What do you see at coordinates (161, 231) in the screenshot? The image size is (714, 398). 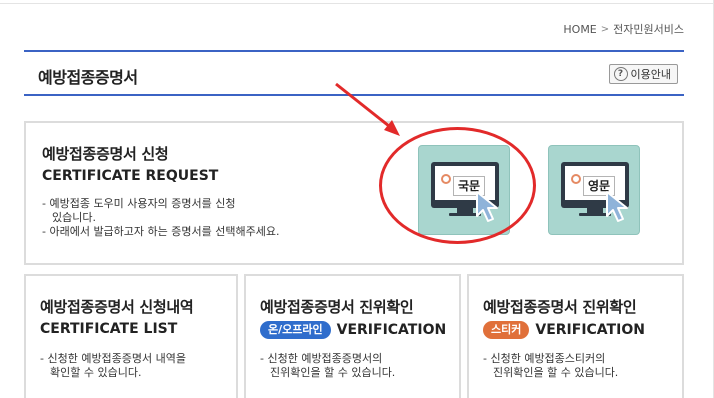 I see `request-desc-line2: - 아래에서 발급하고자 하는 증명서를 선택해주세요.` at bounding box center [161, 231].